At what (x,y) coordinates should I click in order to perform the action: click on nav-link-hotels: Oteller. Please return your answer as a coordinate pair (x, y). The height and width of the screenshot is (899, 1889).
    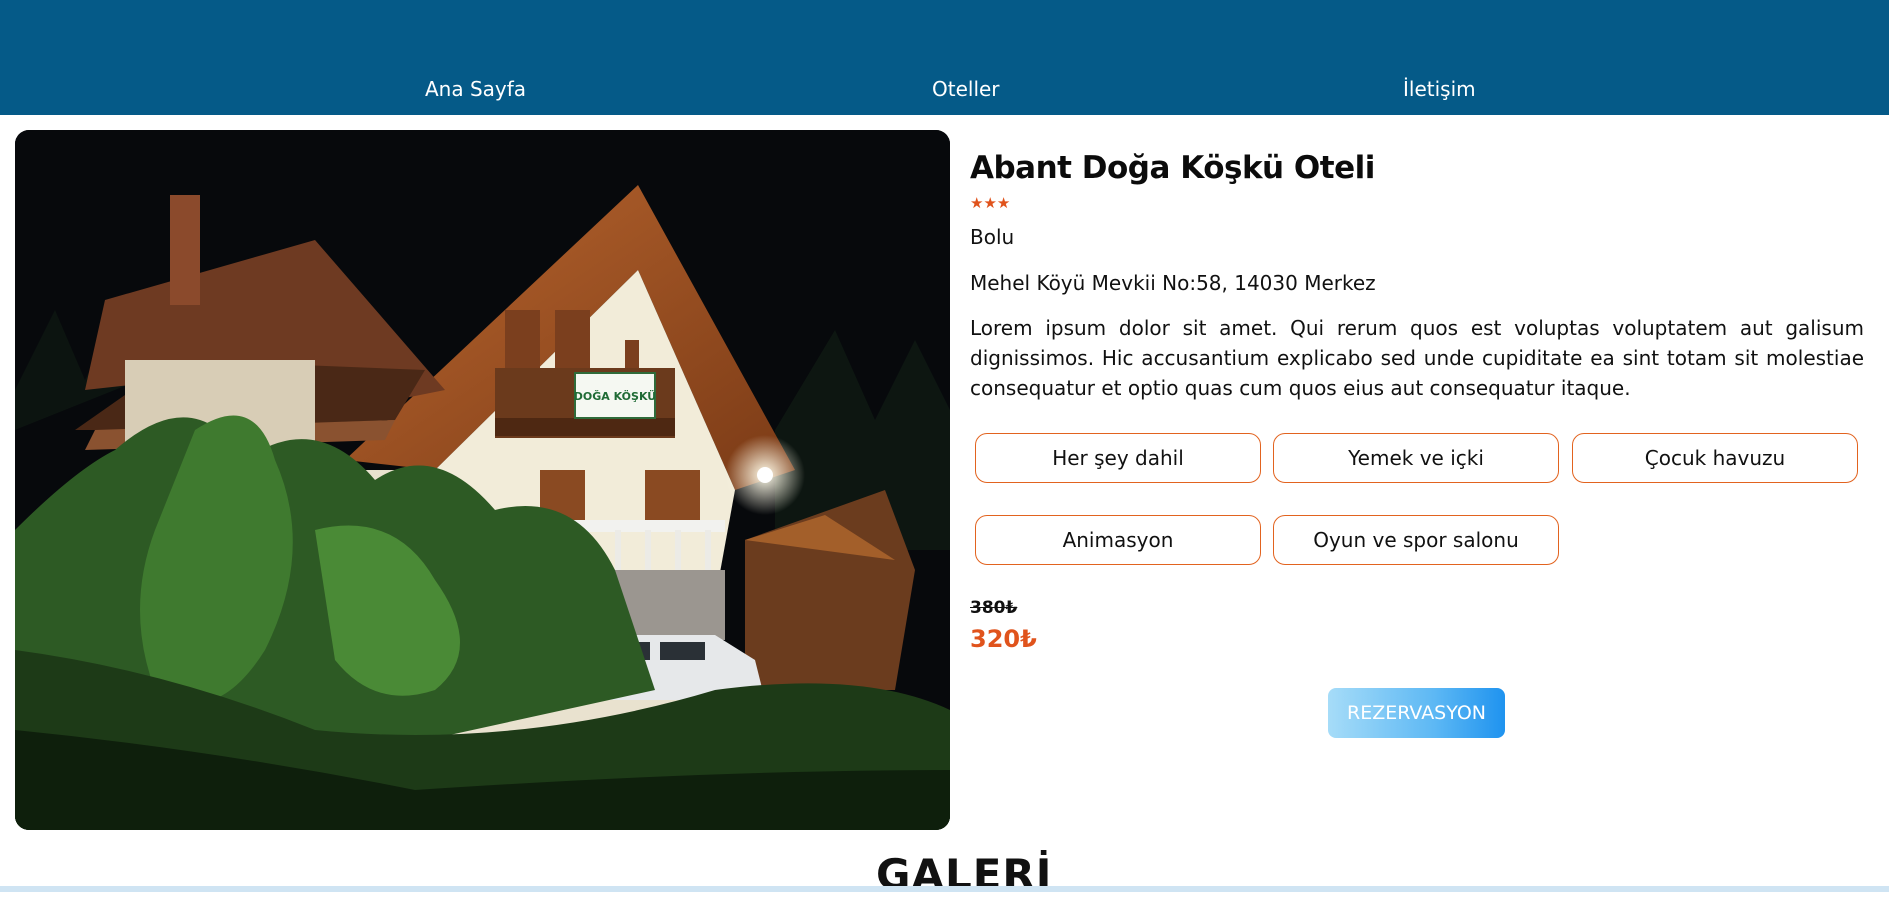
    Looking at the image, I should click on (966, 89).